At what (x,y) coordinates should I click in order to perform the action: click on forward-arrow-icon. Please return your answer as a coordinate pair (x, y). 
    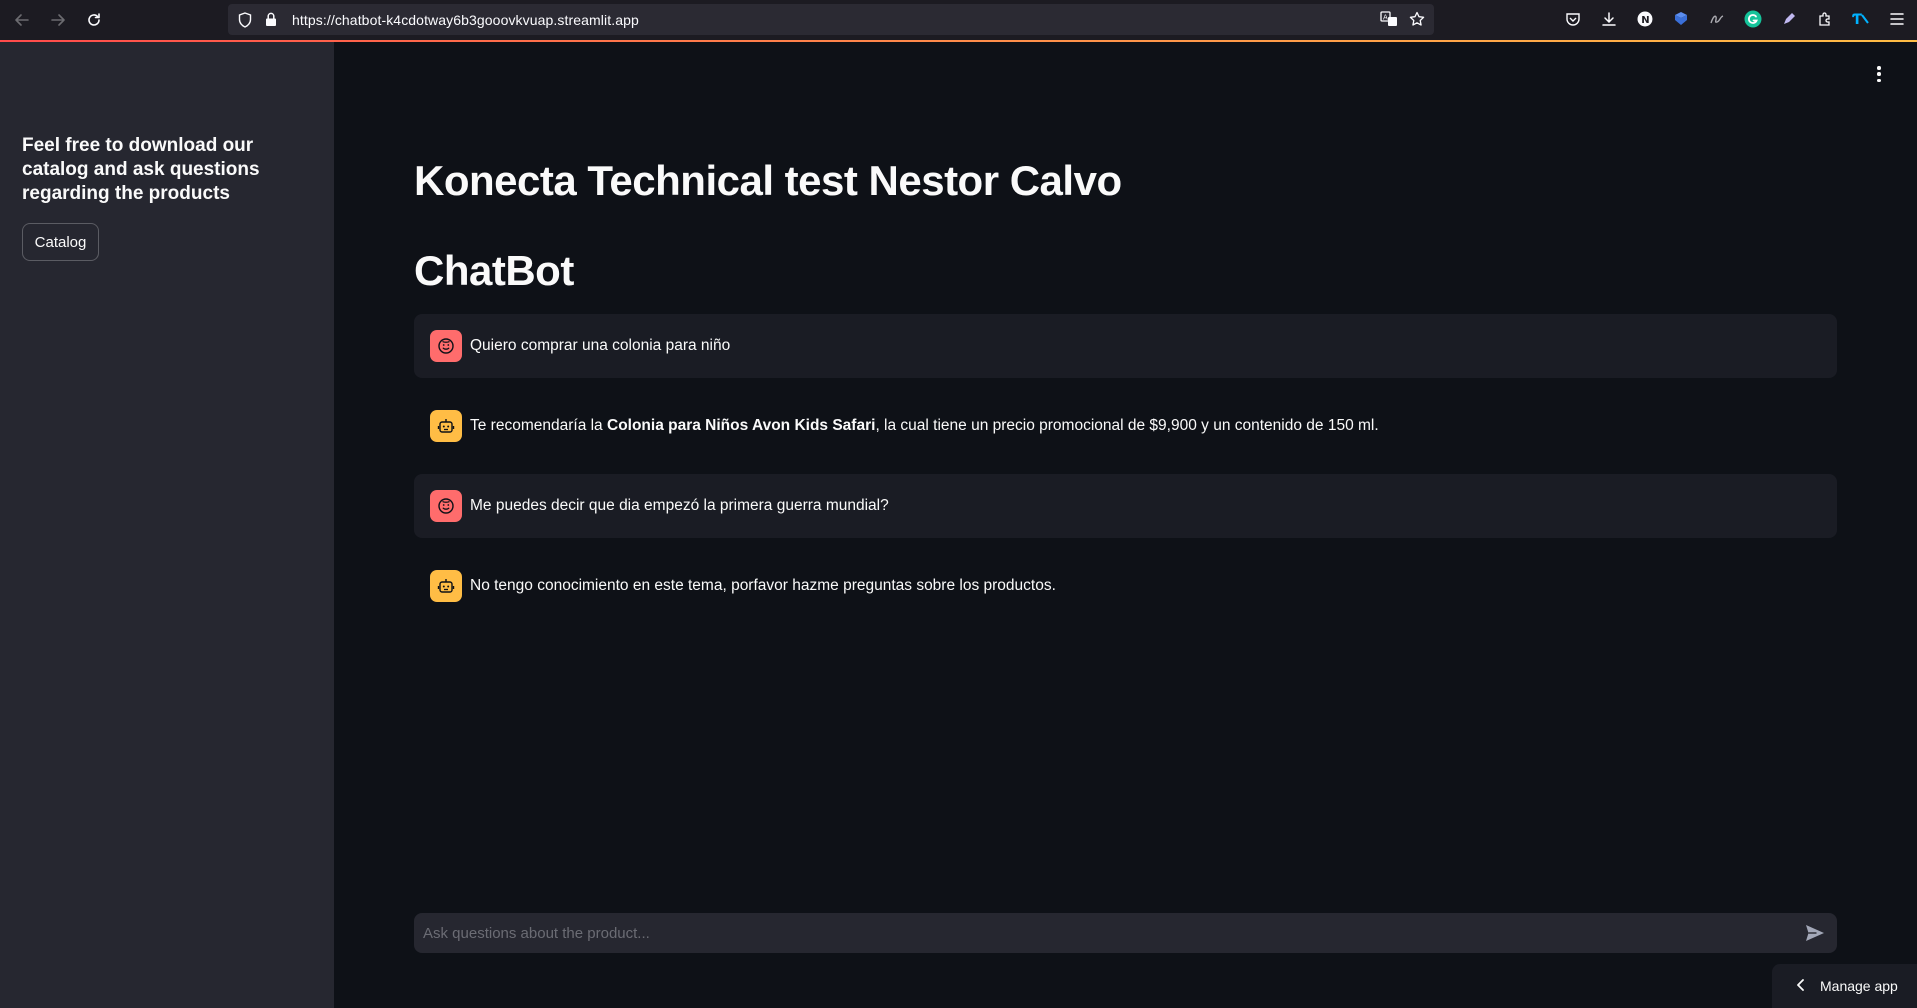
    Looking at the image, I should click on (58, 20).